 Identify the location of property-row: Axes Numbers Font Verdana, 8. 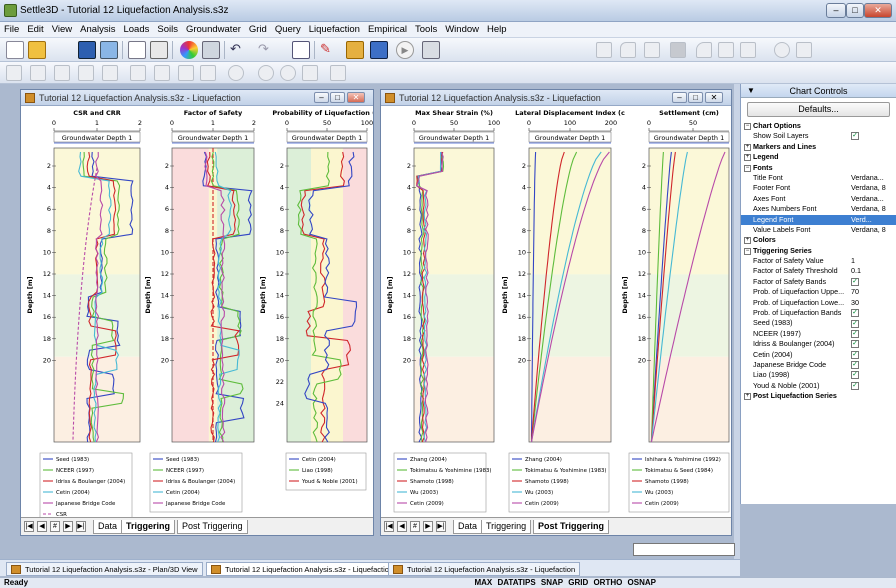
(818, 209).